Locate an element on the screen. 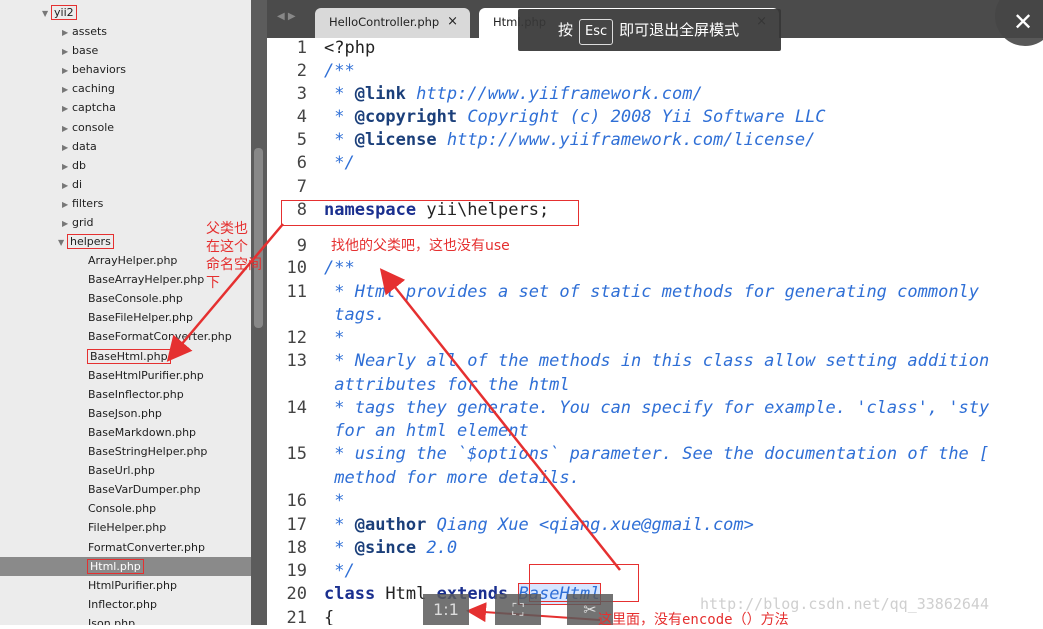  fit-screen-icon: ⛶ is located at coordinates (518, 609).